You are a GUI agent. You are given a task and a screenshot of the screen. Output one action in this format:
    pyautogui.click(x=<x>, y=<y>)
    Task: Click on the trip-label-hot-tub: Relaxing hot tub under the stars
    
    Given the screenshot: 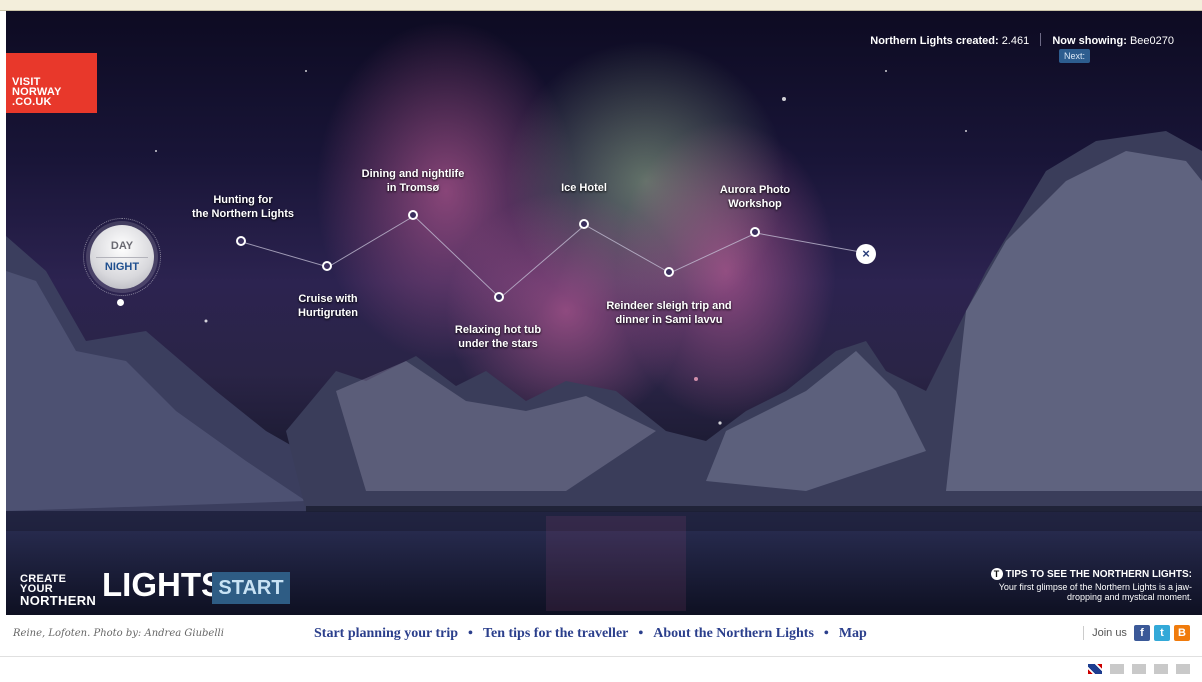 What is the action you would take?
    pyautogui.click(x=498, y=337)
    